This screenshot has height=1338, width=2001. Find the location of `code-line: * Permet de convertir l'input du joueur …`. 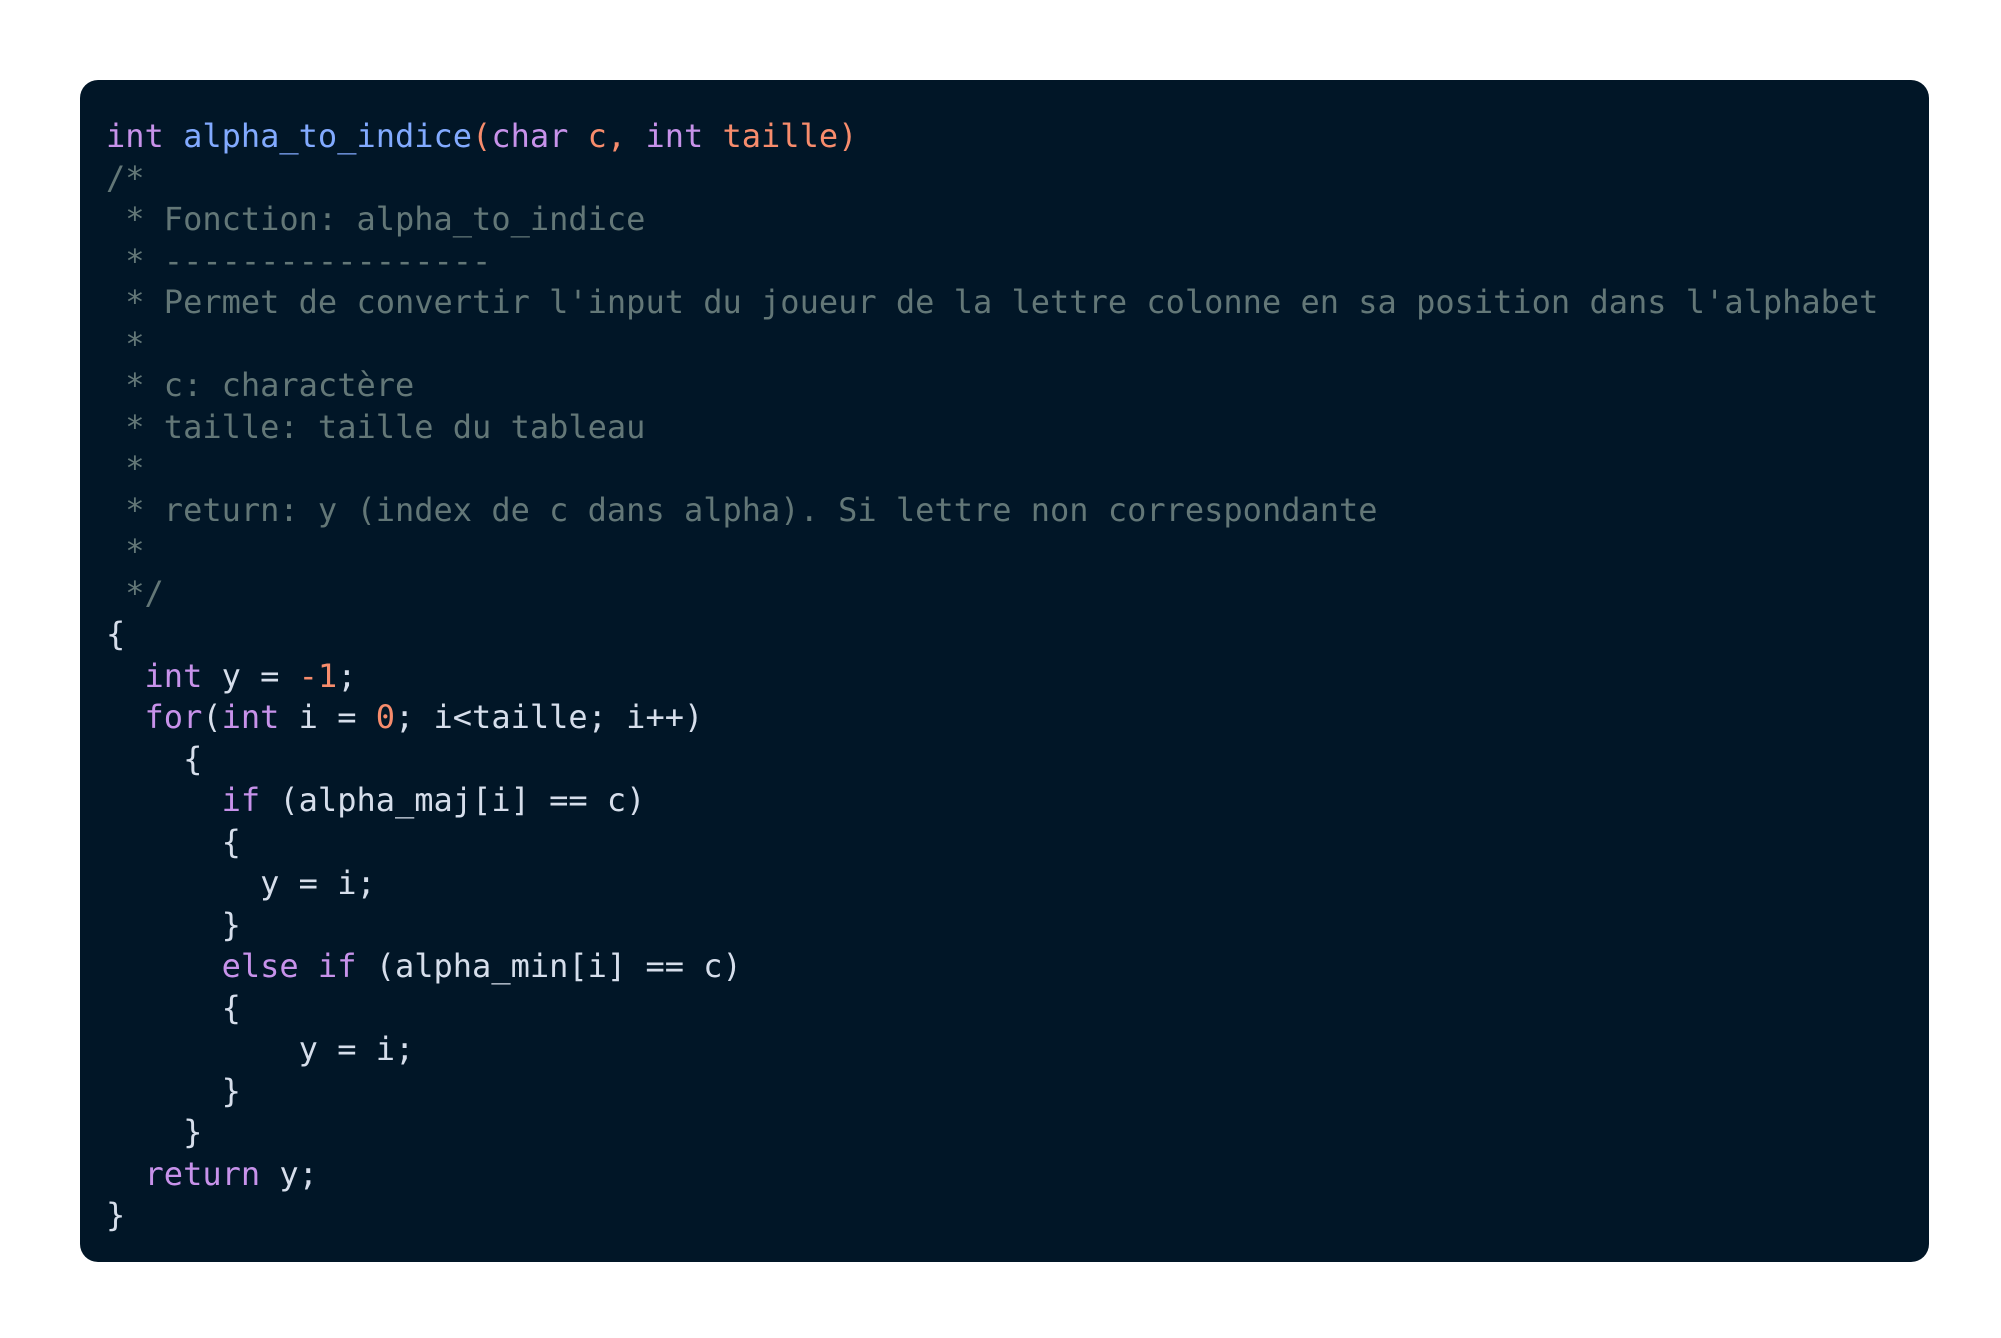

code-line: * Permet de convertir l'input du joueur … is located at coordinates (1004, 303).